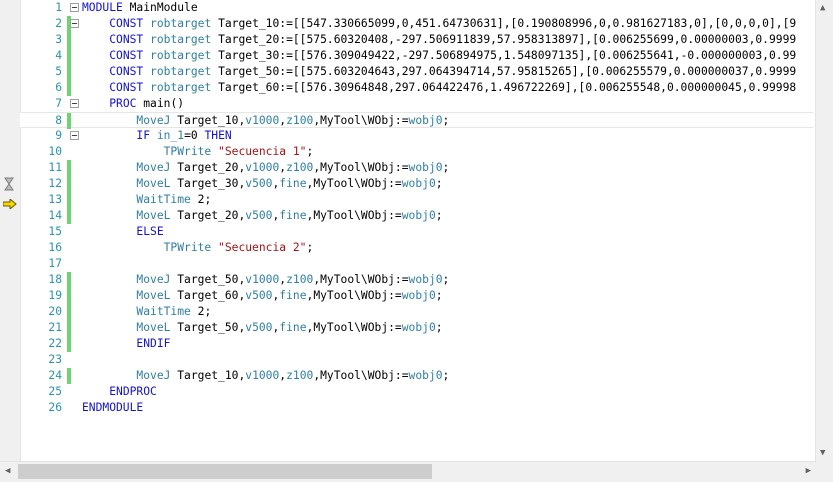 The height and width of the screenshot is (482, 833). Describe the element at coordinates (262, 167) in the screenshot. I see `code-token: v1000` at that location.